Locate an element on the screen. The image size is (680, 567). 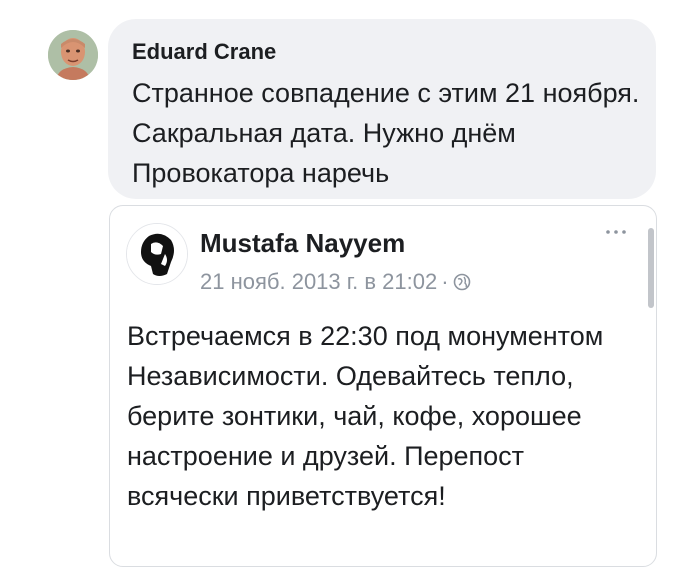
comment-author-name: Eduard Crane is located at coordinates (204, 52).